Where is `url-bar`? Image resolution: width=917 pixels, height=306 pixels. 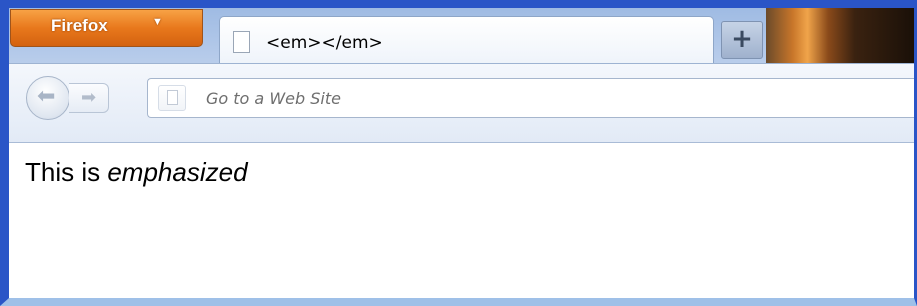
url-bar is located at coordinates (530, 98).